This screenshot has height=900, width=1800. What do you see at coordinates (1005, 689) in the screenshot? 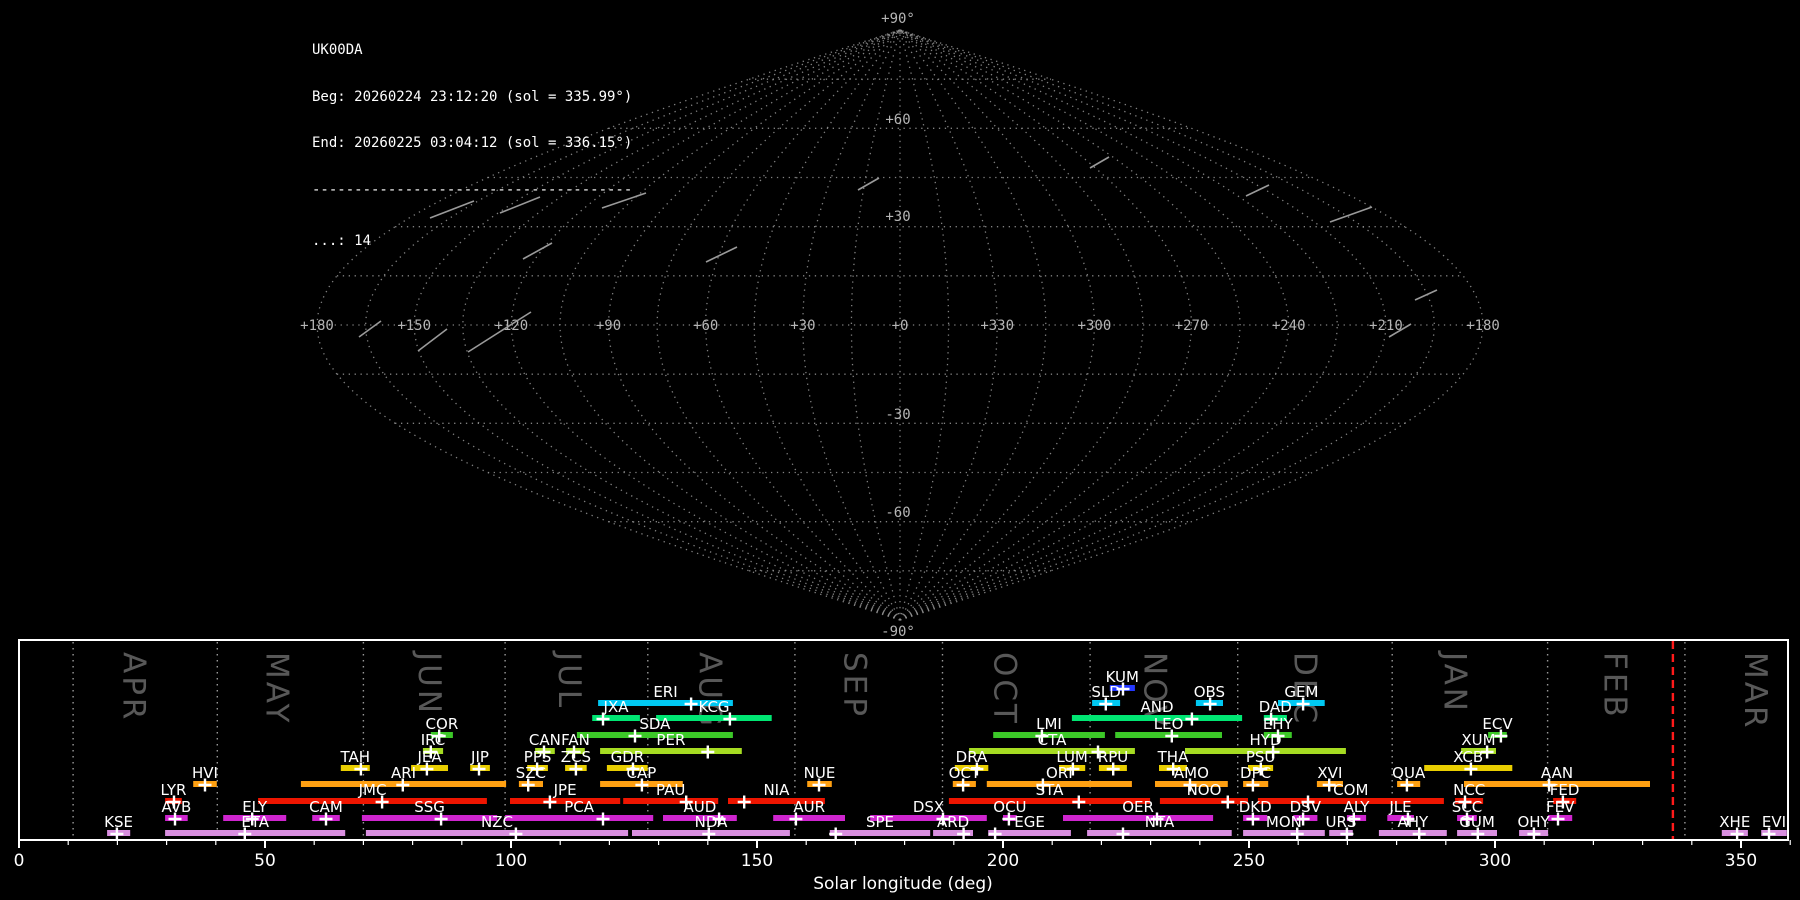
I see `month-label-oct: OCT` at bounding box center [1005, 689].